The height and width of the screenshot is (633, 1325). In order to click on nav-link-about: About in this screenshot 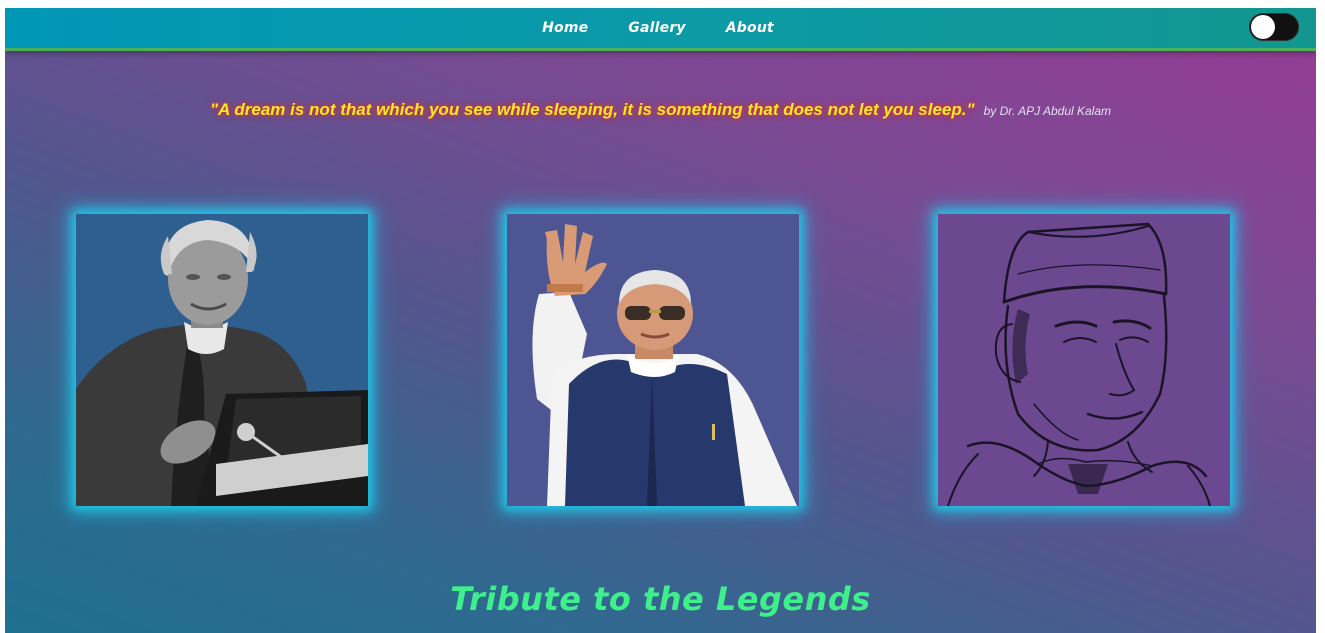, I will do `click(750, 28)`.